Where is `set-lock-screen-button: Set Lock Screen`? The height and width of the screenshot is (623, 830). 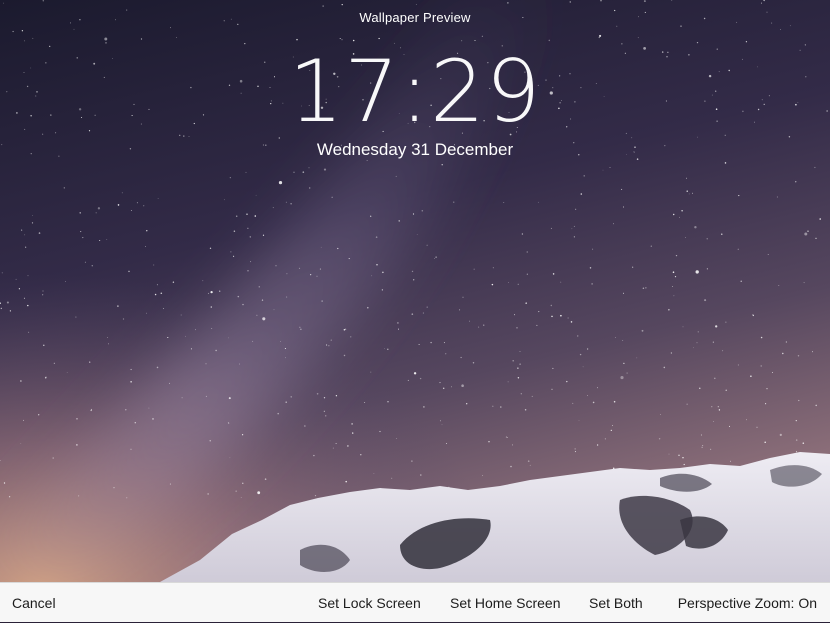
set-lock-screen-button: Set Lock Screen is located at coordinates (369, 603).